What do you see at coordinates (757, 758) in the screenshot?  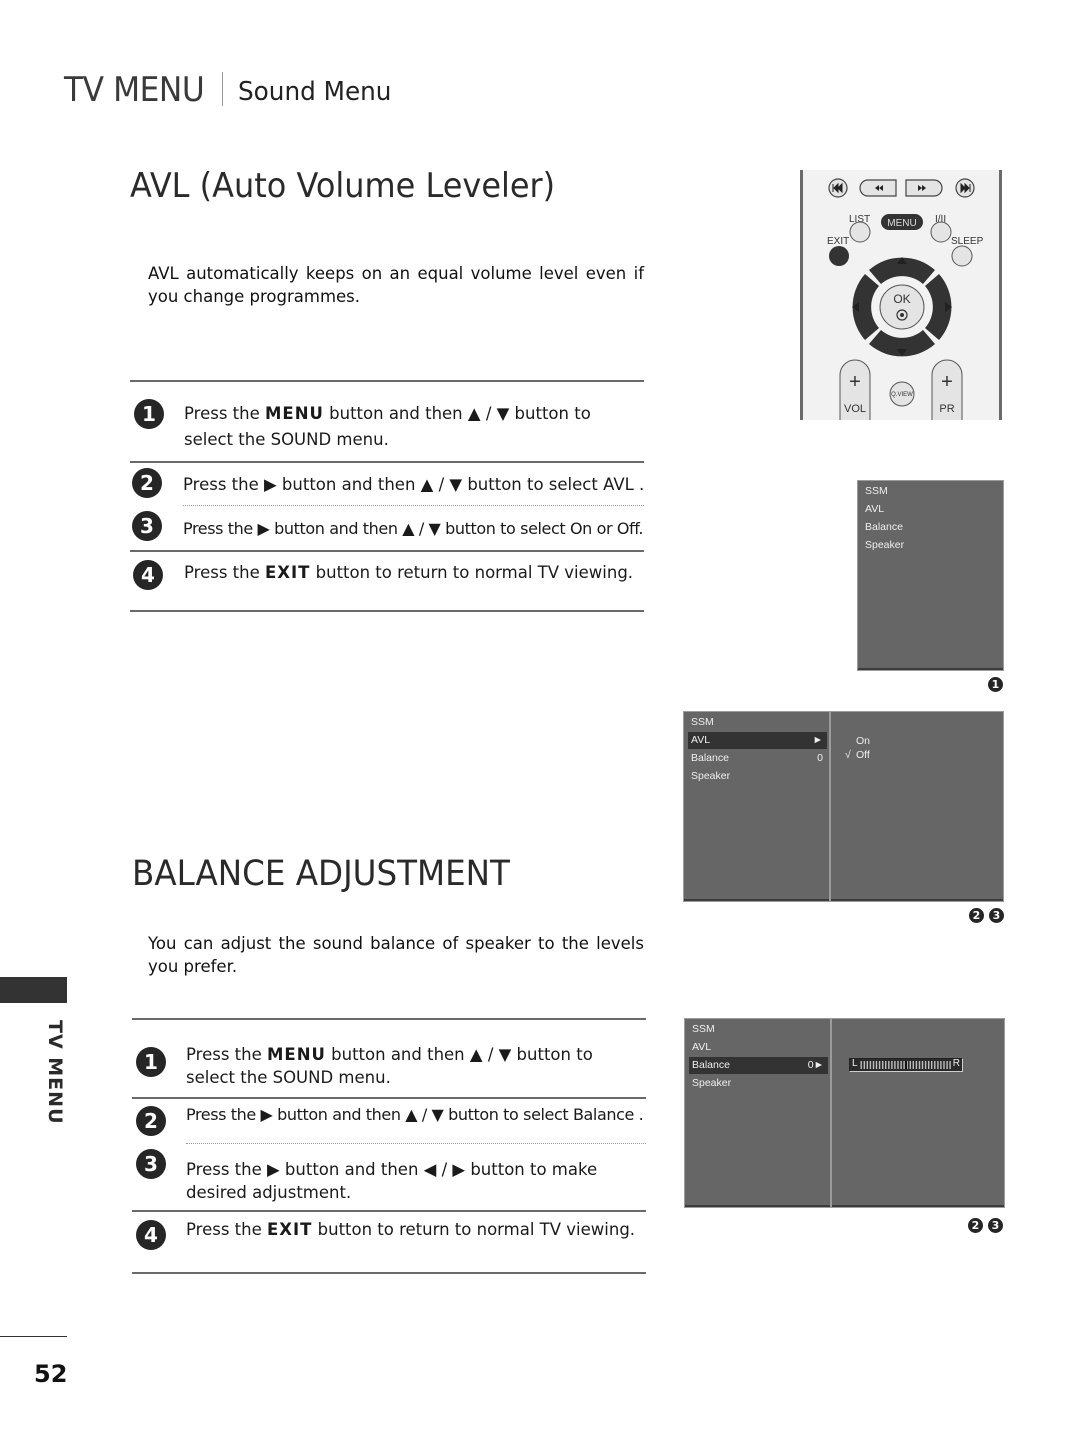 I see `osd-item-balance: Balance 0` at bounding box center [757, 758].